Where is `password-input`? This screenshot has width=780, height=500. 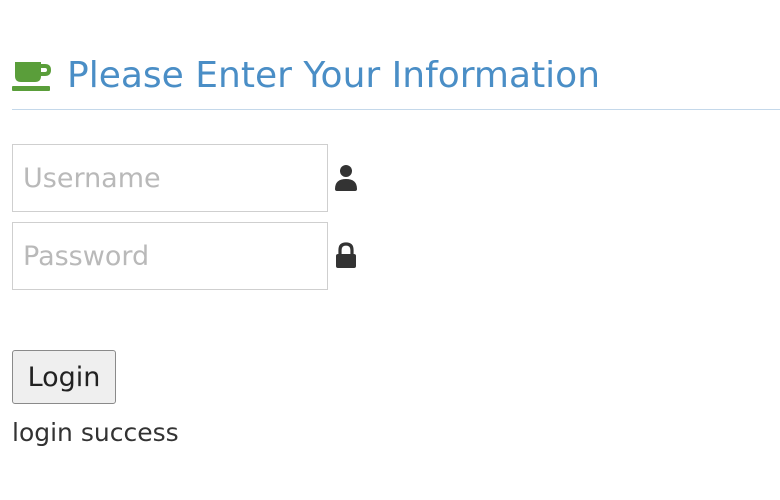
password-input is located at coordinates (170, 256).